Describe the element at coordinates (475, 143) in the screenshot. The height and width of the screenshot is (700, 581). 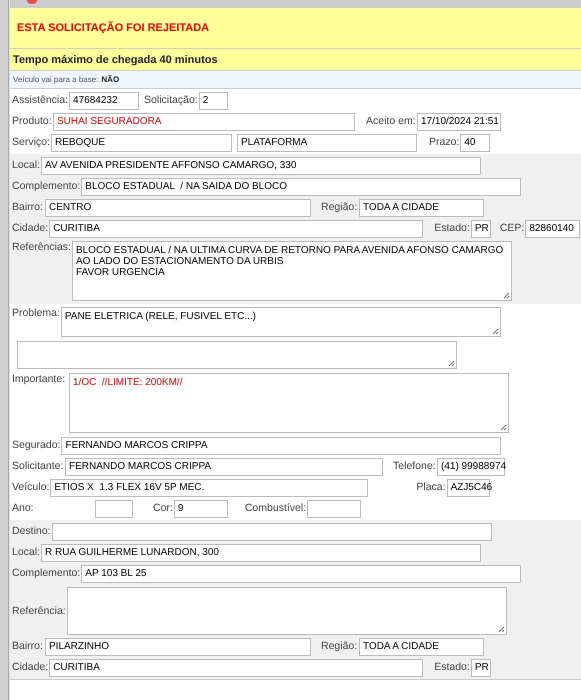
I see `input-field: 40` at that location.